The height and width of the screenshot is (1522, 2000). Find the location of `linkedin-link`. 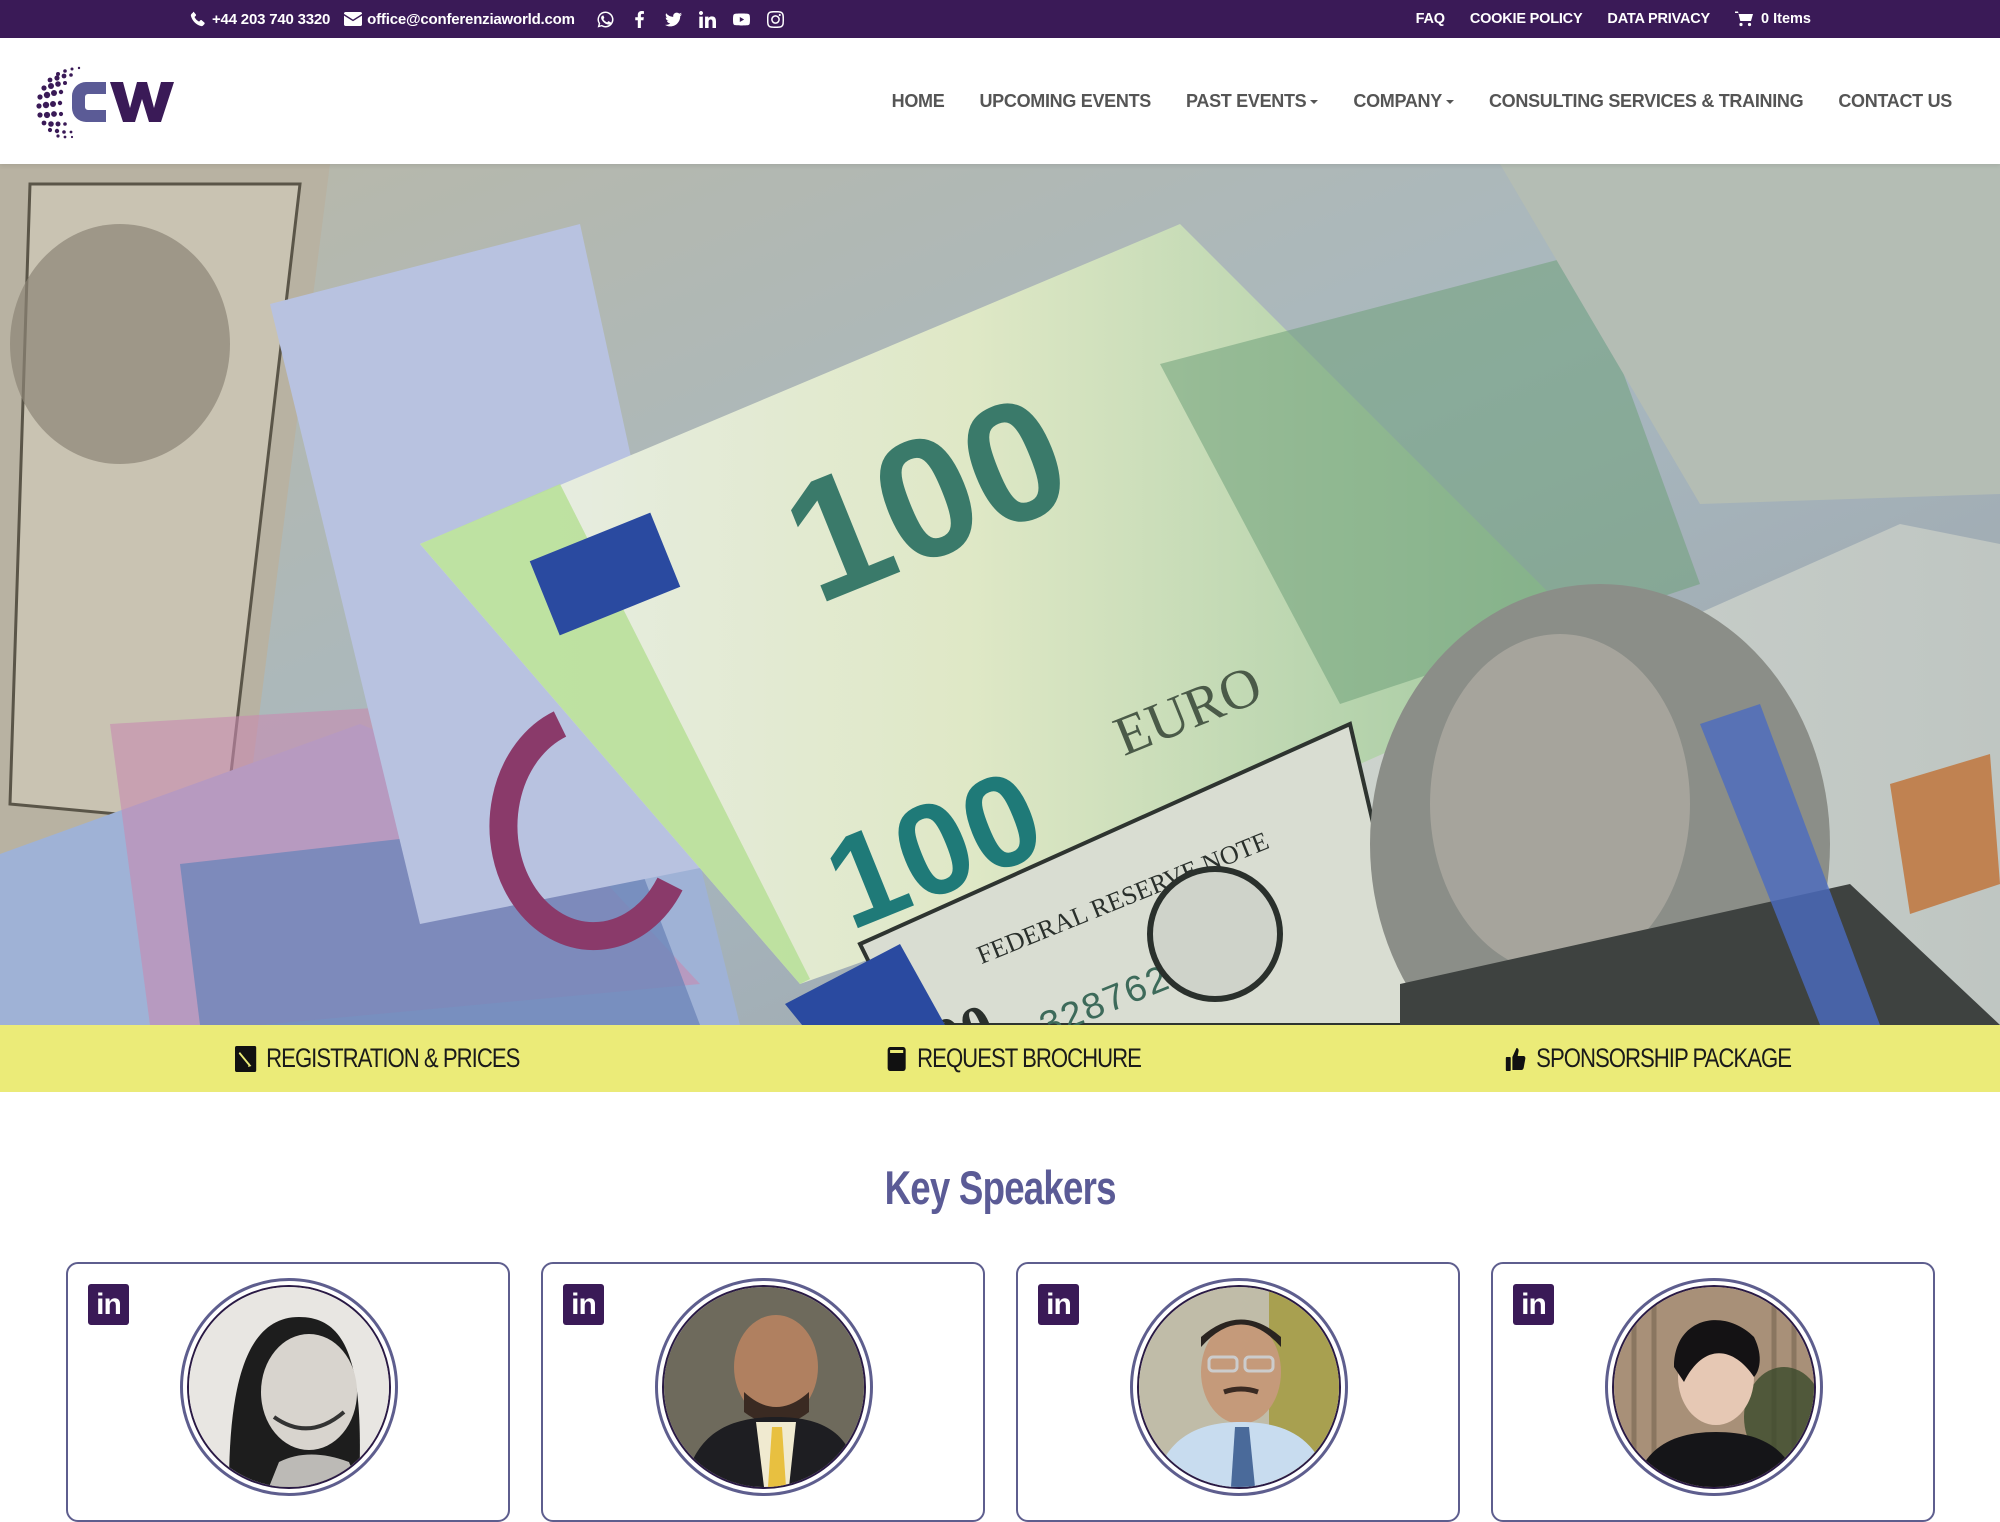

linkedin-link is located at coordinates (708, 19).